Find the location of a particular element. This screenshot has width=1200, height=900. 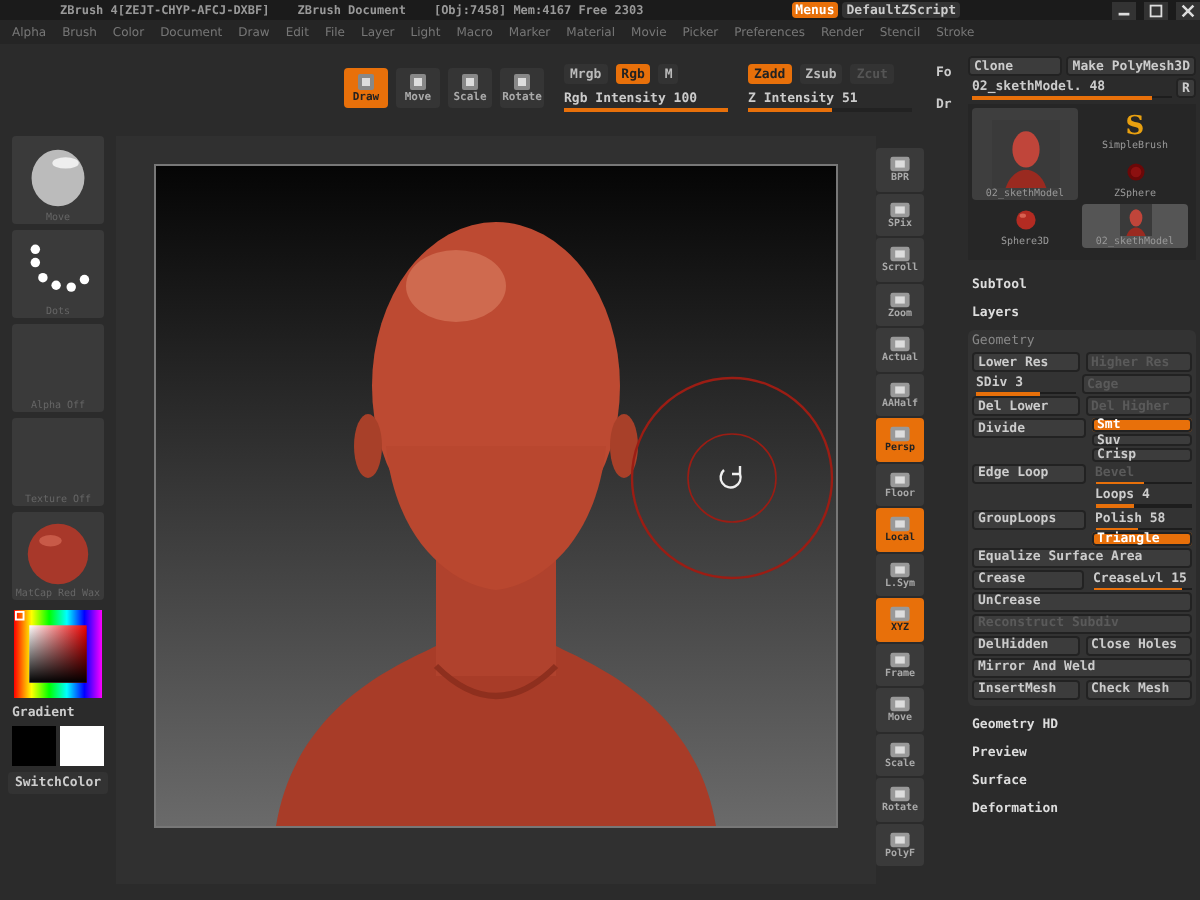

restore-icon is located at coordinates (1156, 10).